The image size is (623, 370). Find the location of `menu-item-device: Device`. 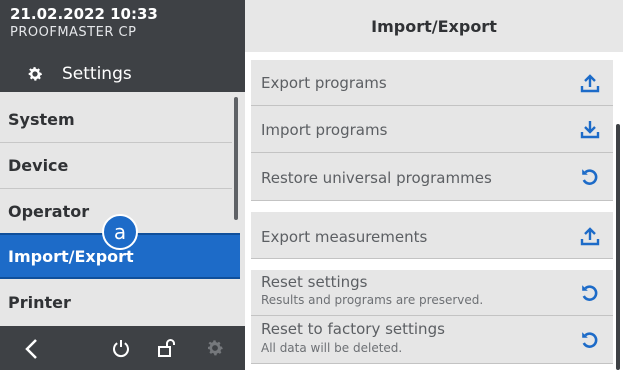

menu-item-device: Device is located at coordinates (120, 165).